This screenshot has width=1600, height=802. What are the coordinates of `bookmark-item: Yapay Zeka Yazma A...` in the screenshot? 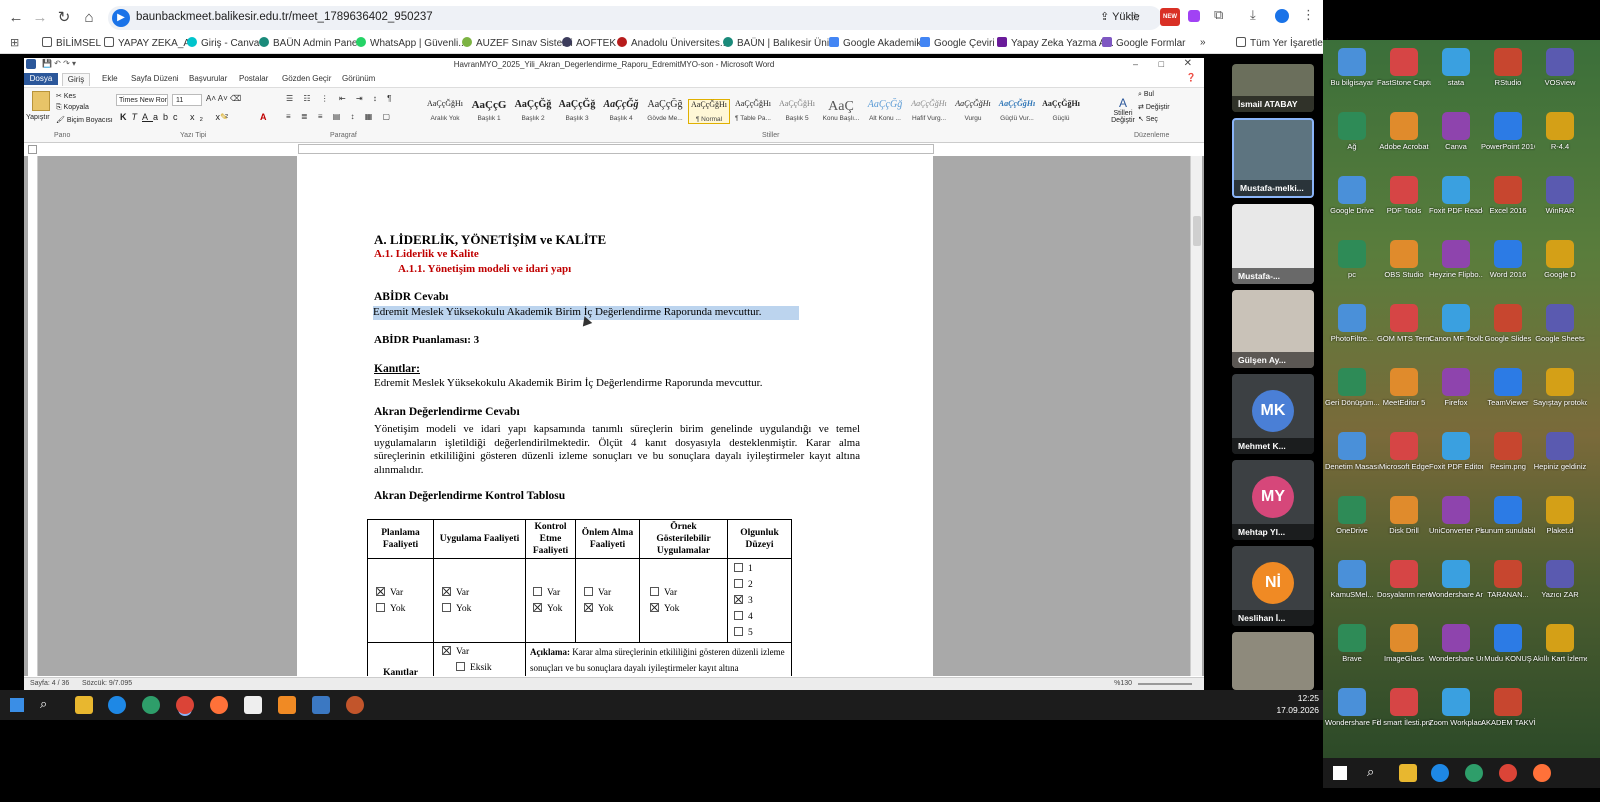 It's located at (1055, 43).